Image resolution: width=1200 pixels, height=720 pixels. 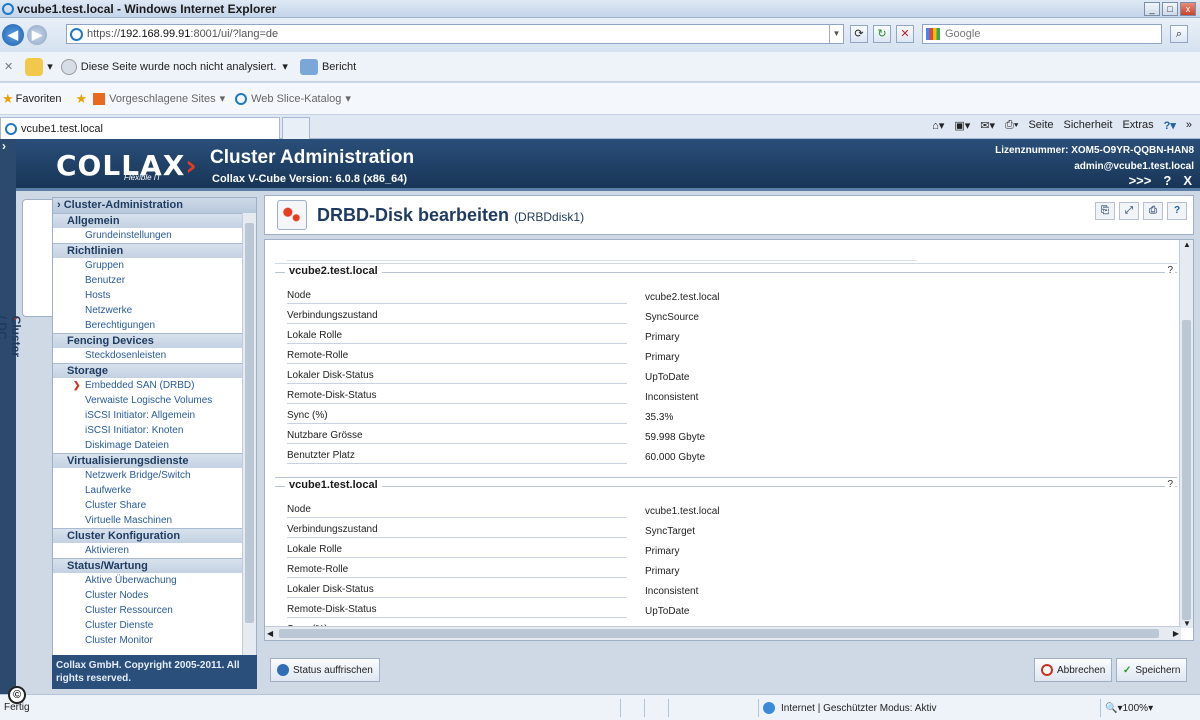 I want to click on refresh-button: ↻, so click(x=882, y=34).